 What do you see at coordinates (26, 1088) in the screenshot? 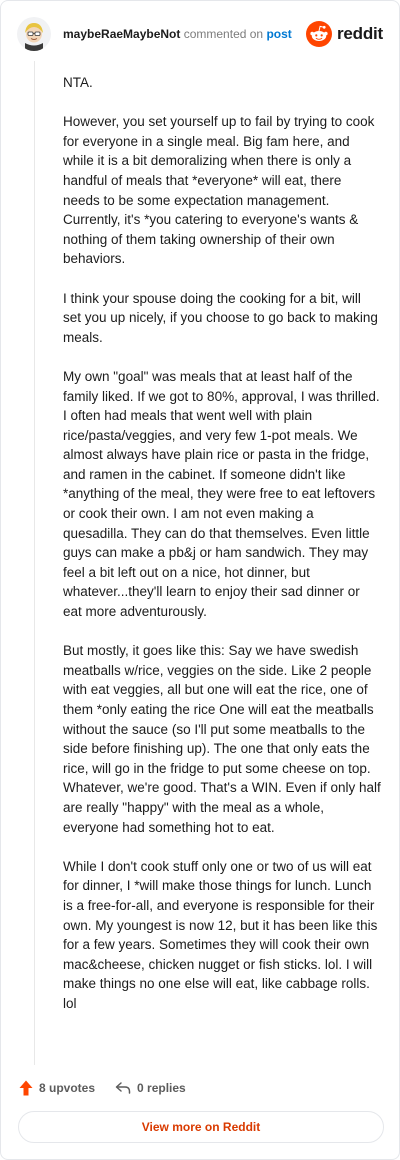
I see `upvote-arrow-icon` at bounding box center [26, 1088].